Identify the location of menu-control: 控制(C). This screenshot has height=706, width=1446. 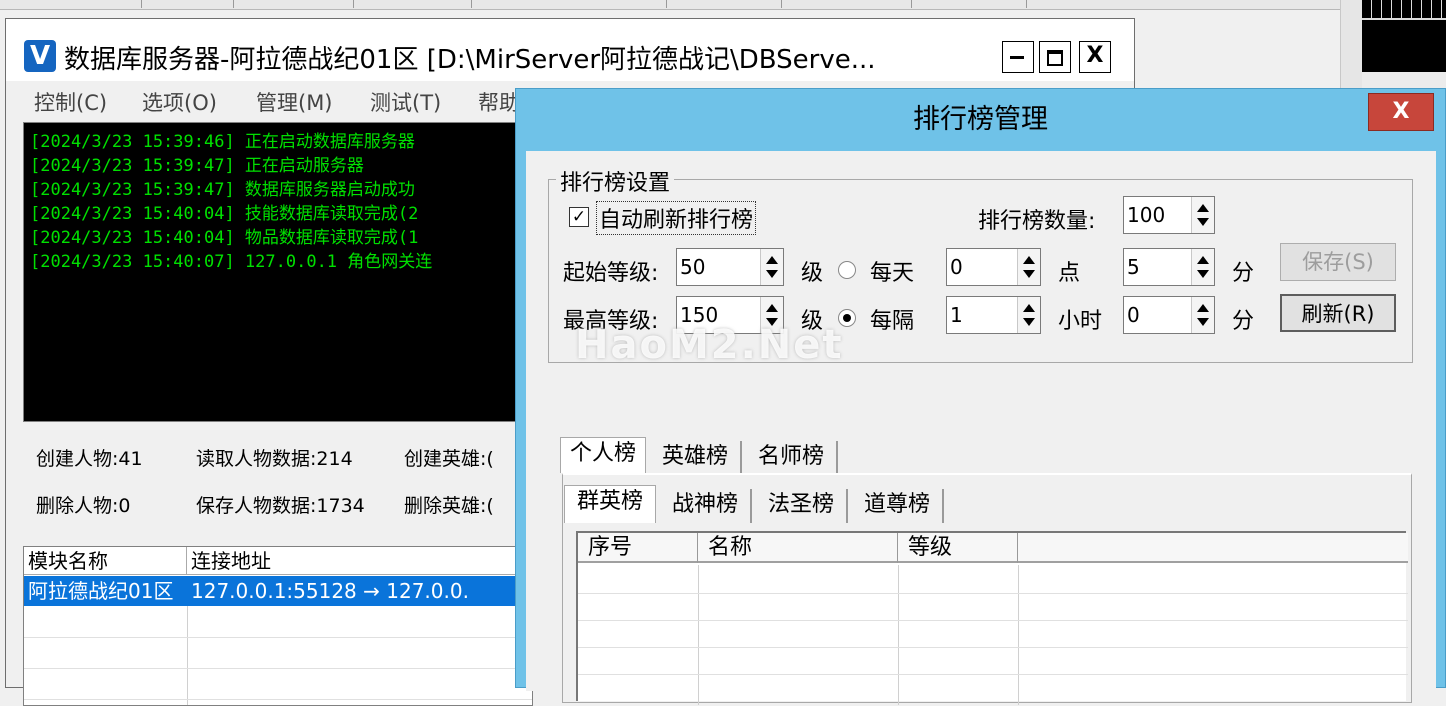
(70, 102).